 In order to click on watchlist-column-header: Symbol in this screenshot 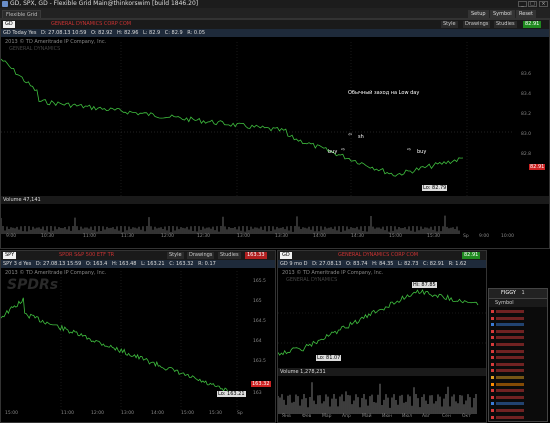, I will do `click(518, 303)`.